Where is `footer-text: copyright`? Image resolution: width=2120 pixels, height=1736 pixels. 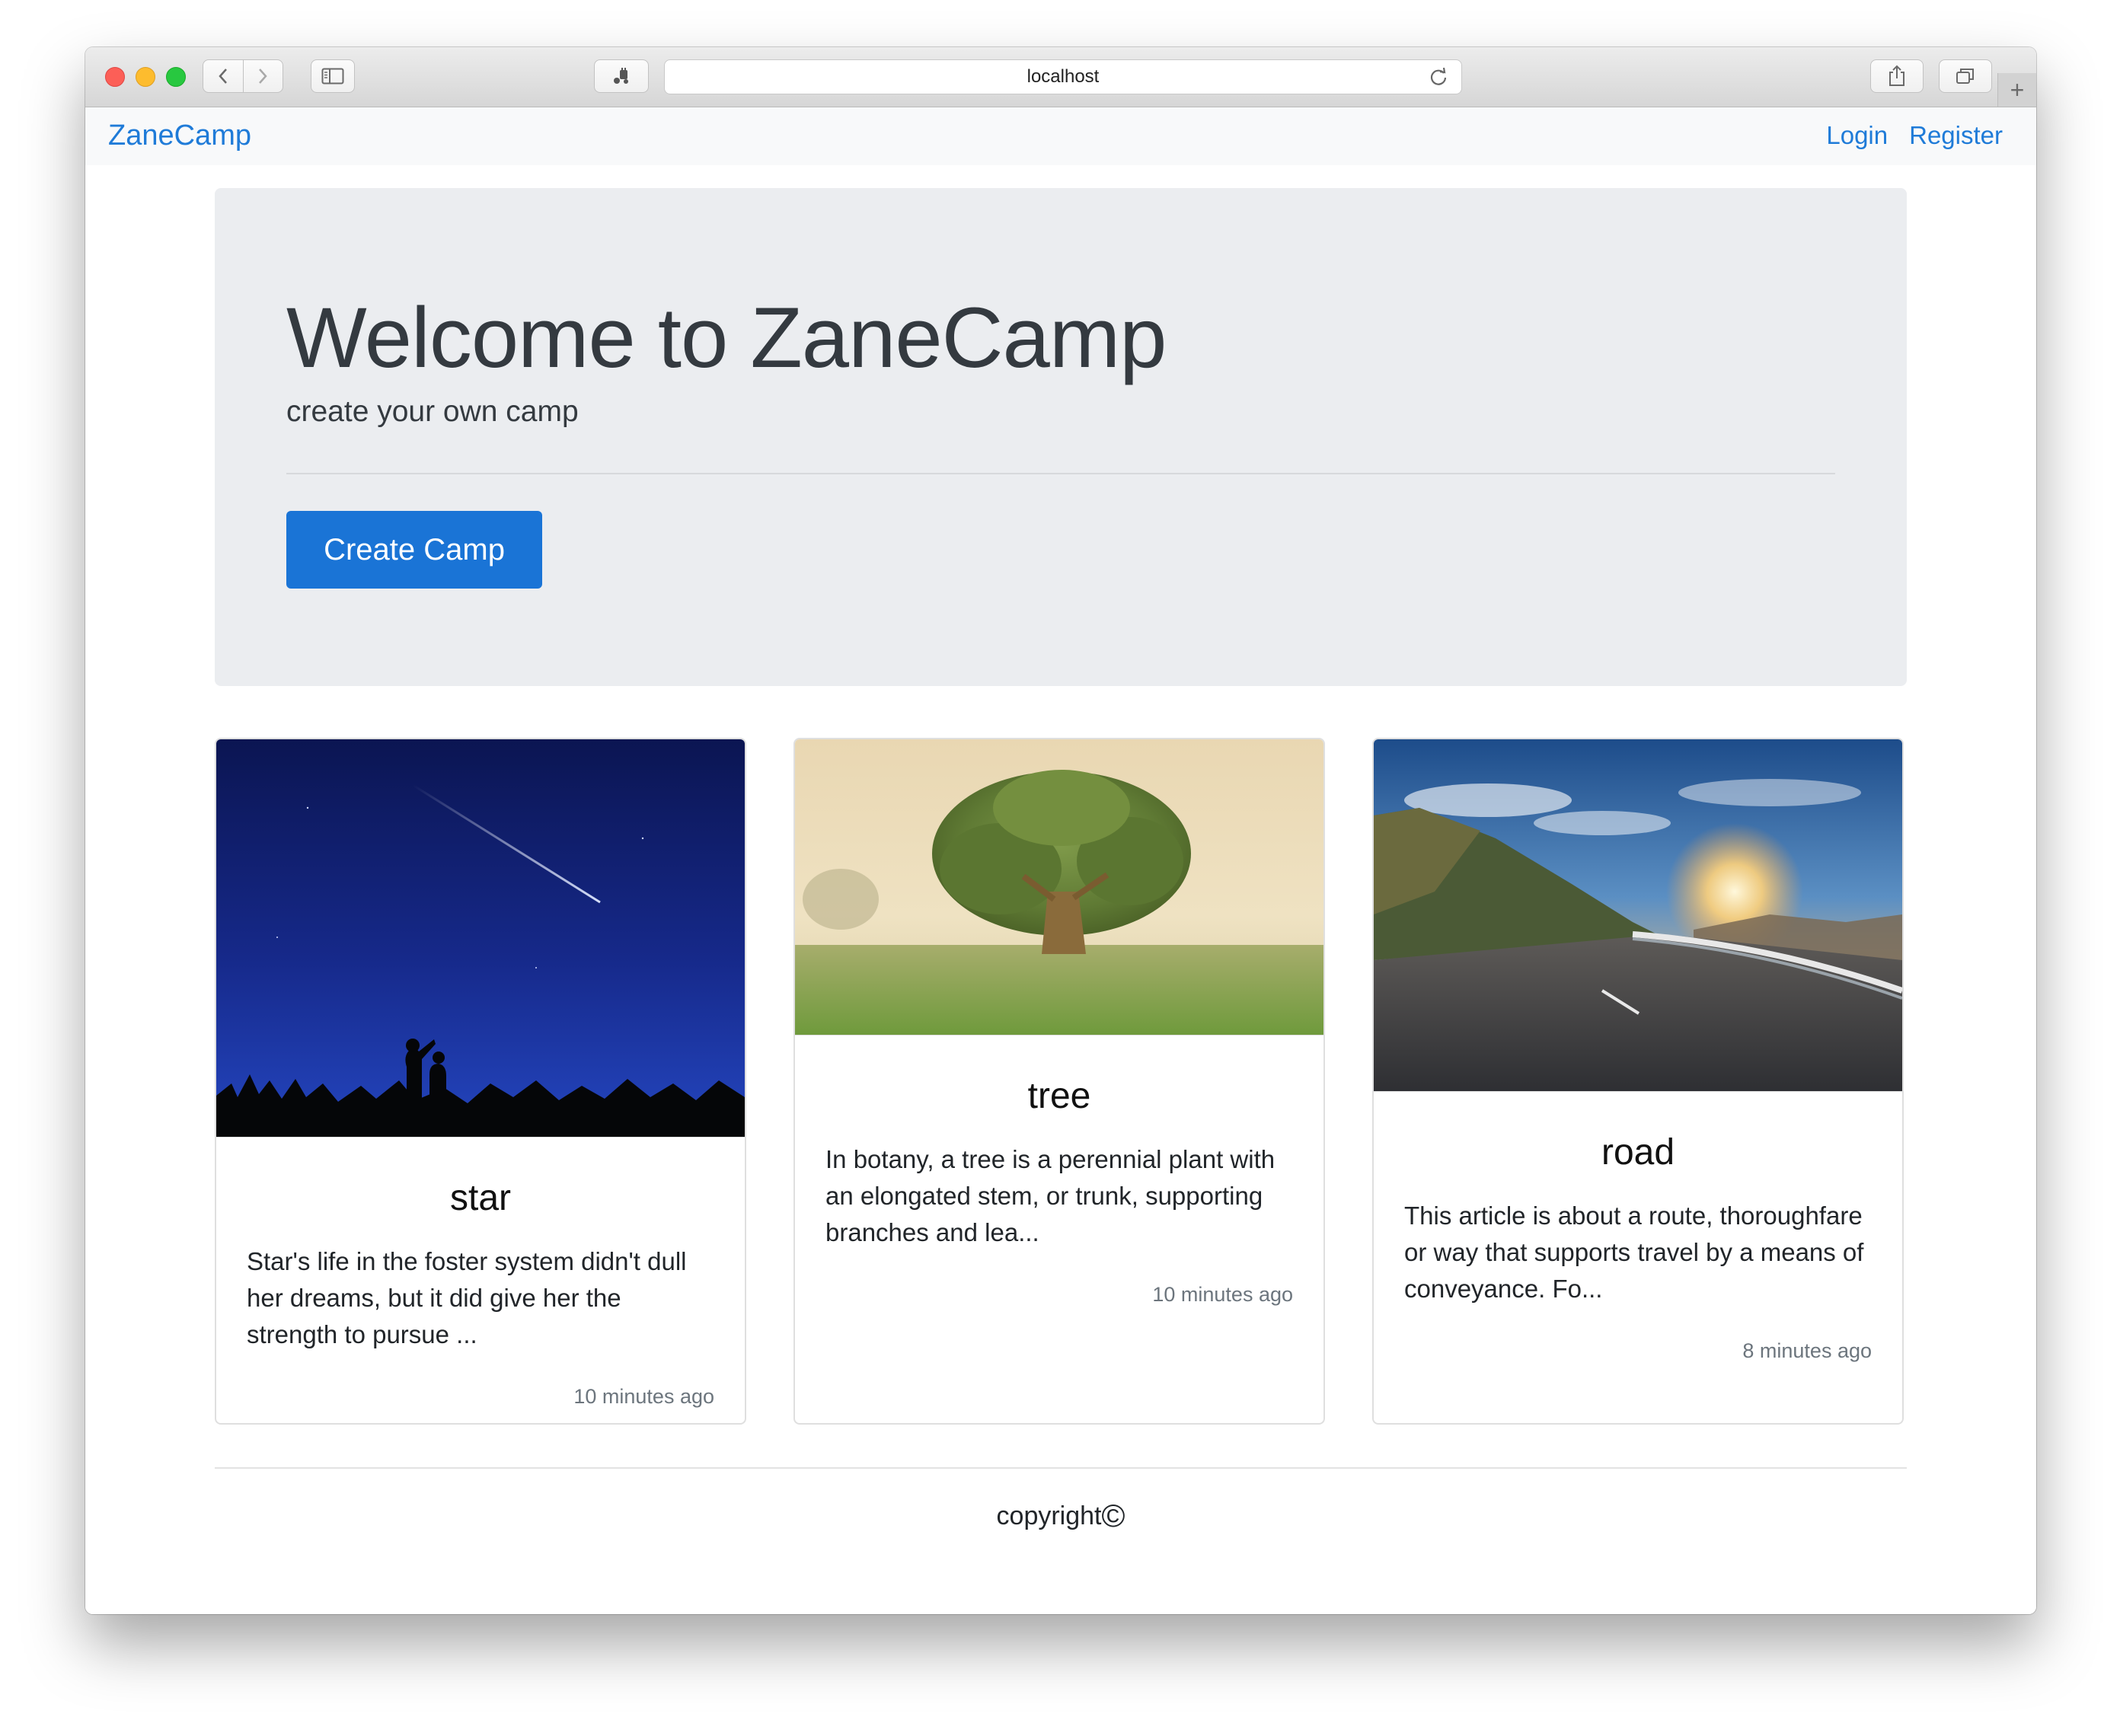
footer-text: copyright is located at coordinates (1049, 1515).